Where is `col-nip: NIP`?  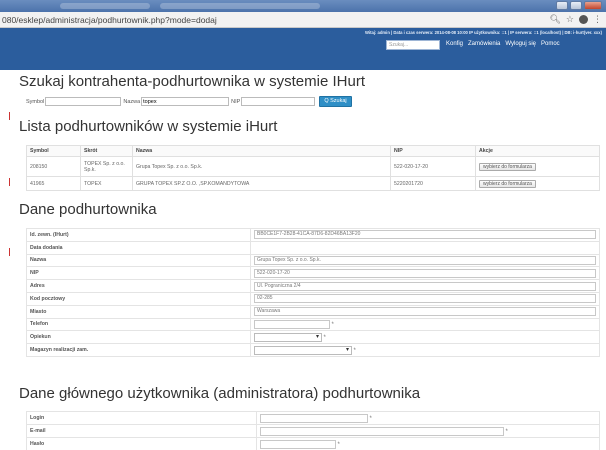 col-nip: NIP is located at coordinates (433, 151).